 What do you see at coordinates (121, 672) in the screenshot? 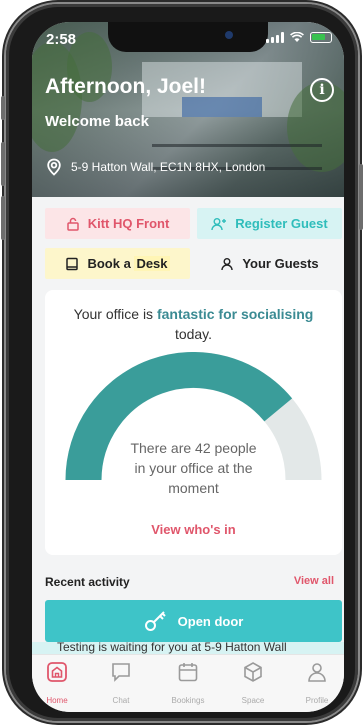
I see `chat-icon` at bounding box center [121, 672].